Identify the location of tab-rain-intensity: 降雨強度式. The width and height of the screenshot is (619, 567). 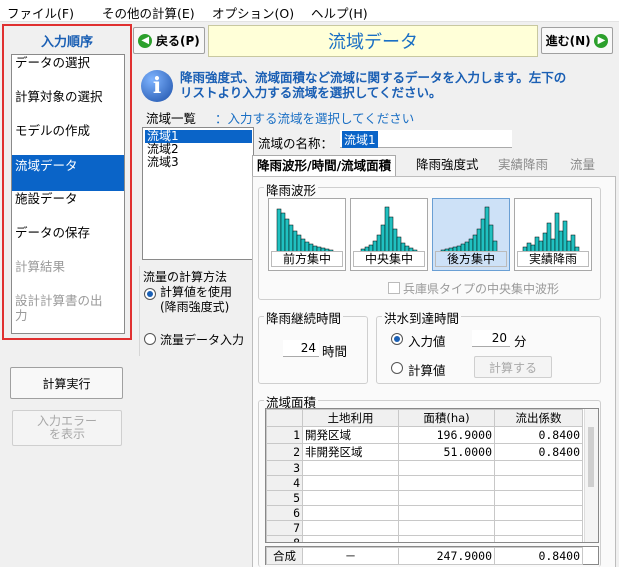
(447, 166).